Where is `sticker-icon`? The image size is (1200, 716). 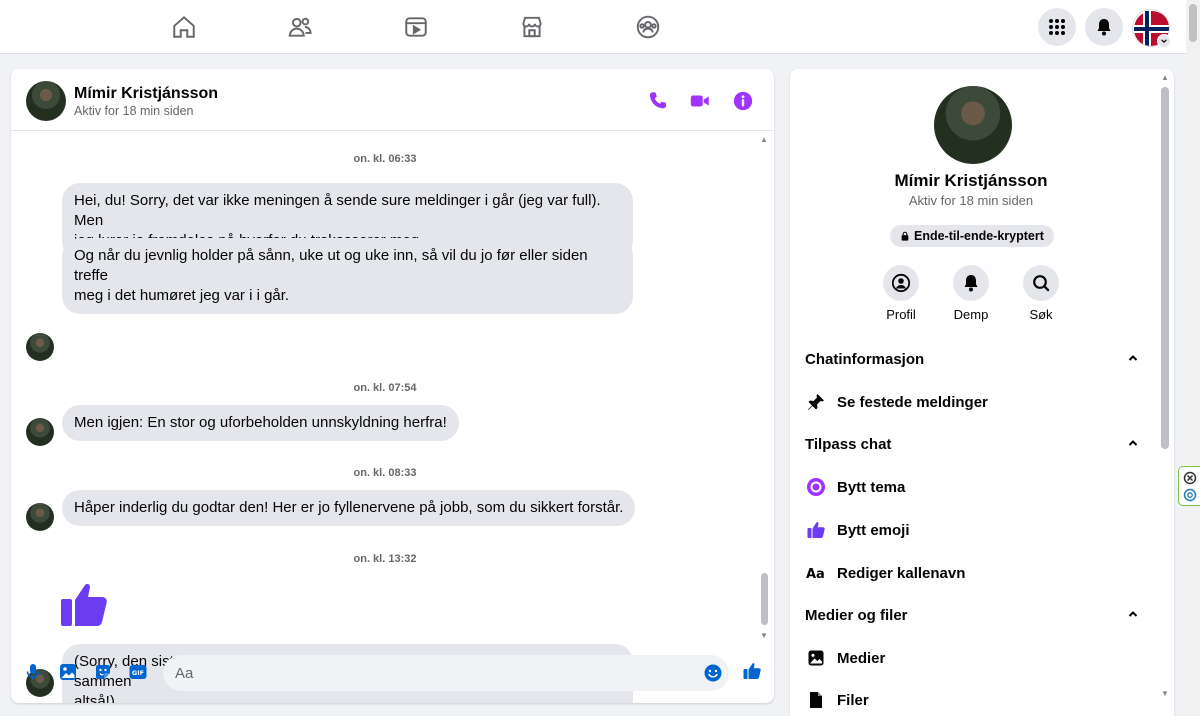
sticker-icon is located at coordinates (103, 672).